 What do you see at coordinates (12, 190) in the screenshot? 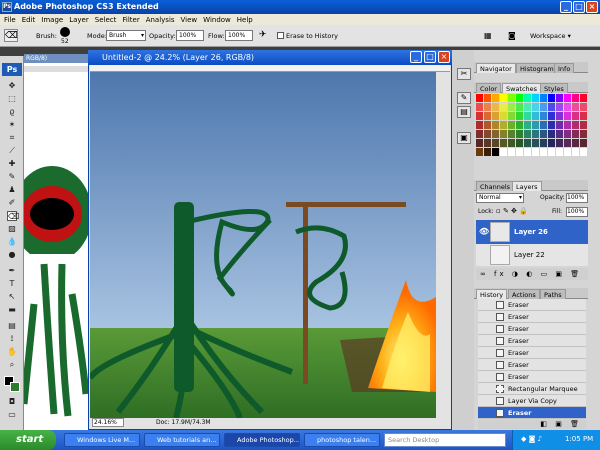
I see `clone-stamp-tool-icon: ♟` at bounding box center [12, 190].